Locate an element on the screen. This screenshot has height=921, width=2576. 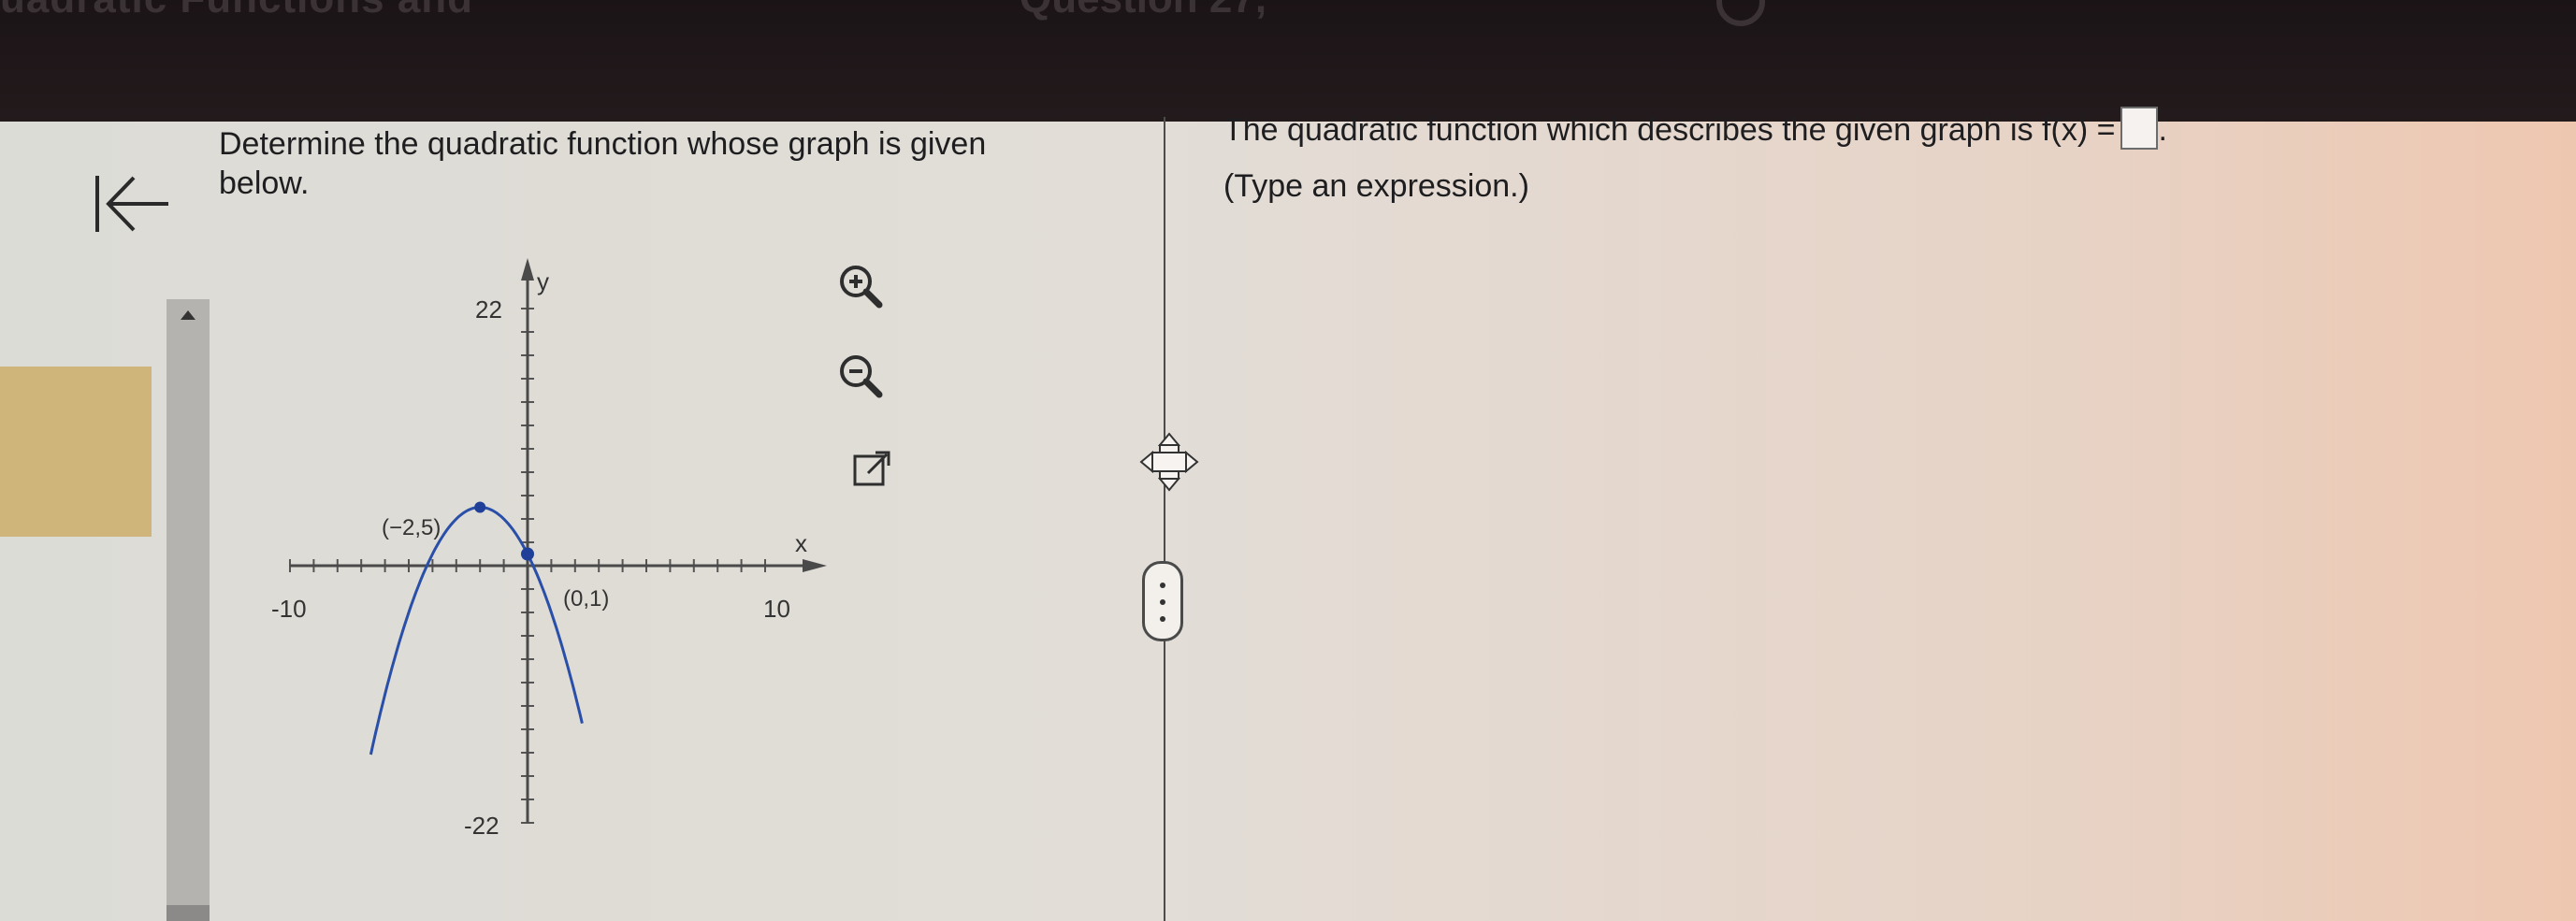
progress-ring-icon is located at coordinates (1740, 13).